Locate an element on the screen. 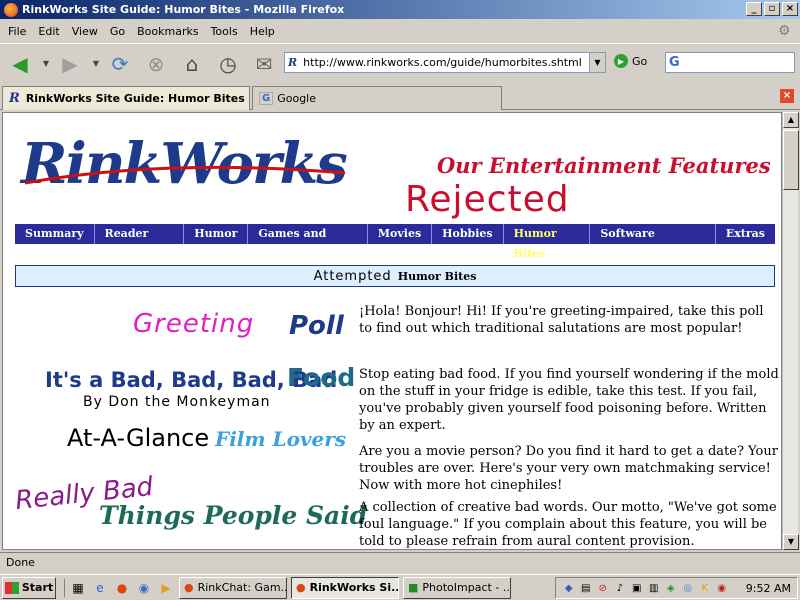 Image resolution: width=800 pixels, height=600 pixels. quick-launch: ▦ e ● ◉ ▶ is located at coordinates (119, 587).